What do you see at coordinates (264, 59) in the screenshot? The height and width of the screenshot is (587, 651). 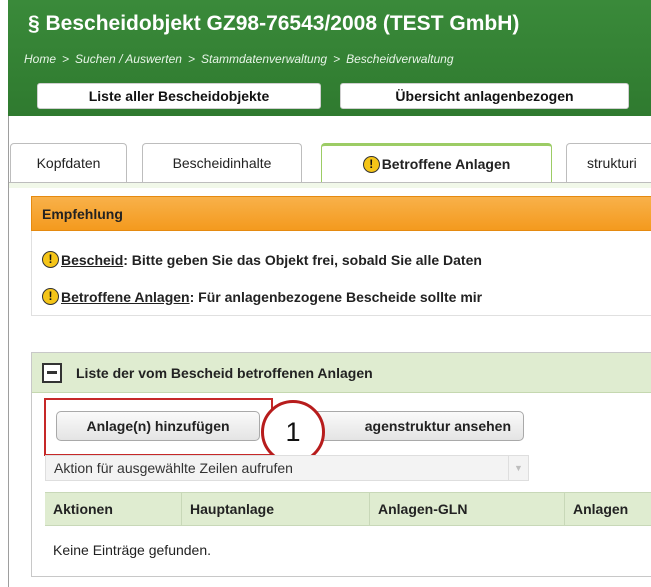 I see `breadcrumb-master-data: Stammdatenverwaltung` at bounding box center [264, 59].